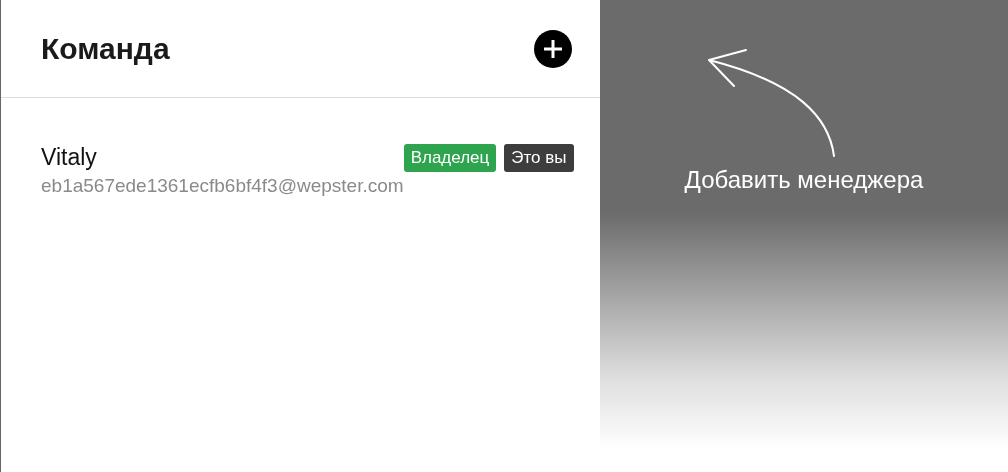 The image size is (1008, 472). What do you see at coordinates (69, 157) in the screenshot?
I see `member-name: Vitaly` at bounding box center [69, 157].